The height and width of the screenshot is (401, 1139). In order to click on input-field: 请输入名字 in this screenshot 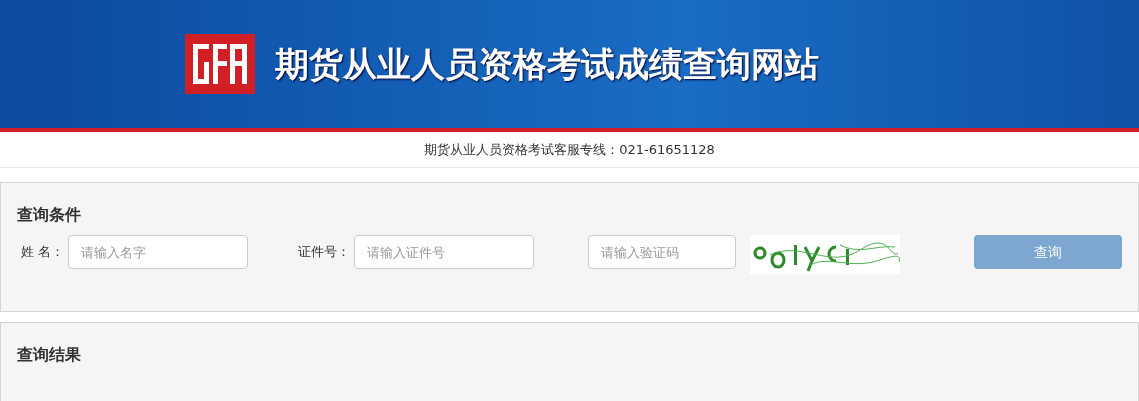, I will do `click(158, 252)`.